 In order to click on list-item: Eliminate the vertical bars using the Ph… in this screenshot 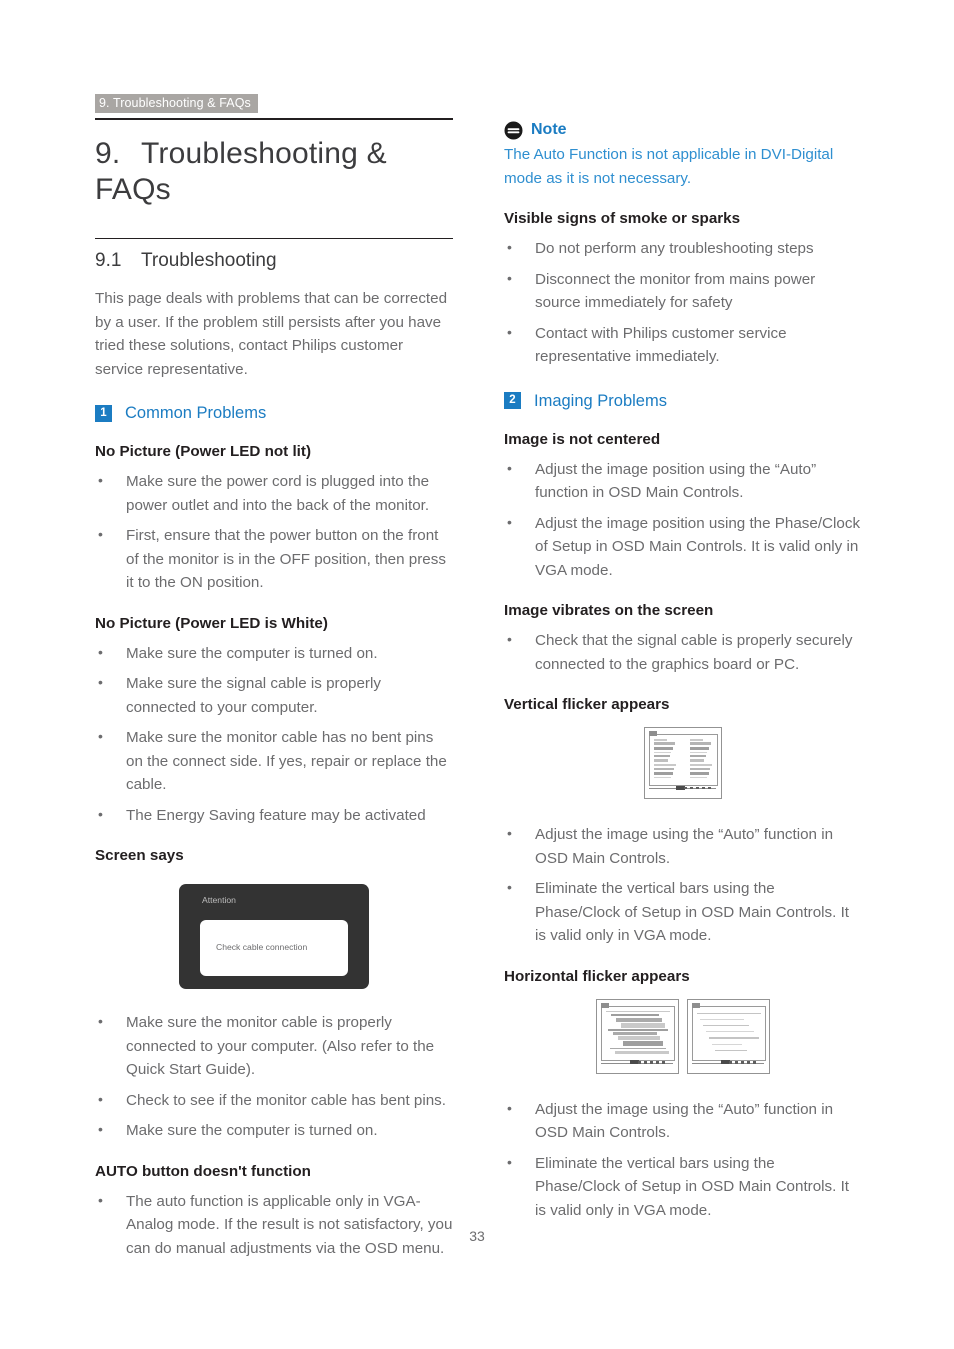, I will do `click(683, 912)`.